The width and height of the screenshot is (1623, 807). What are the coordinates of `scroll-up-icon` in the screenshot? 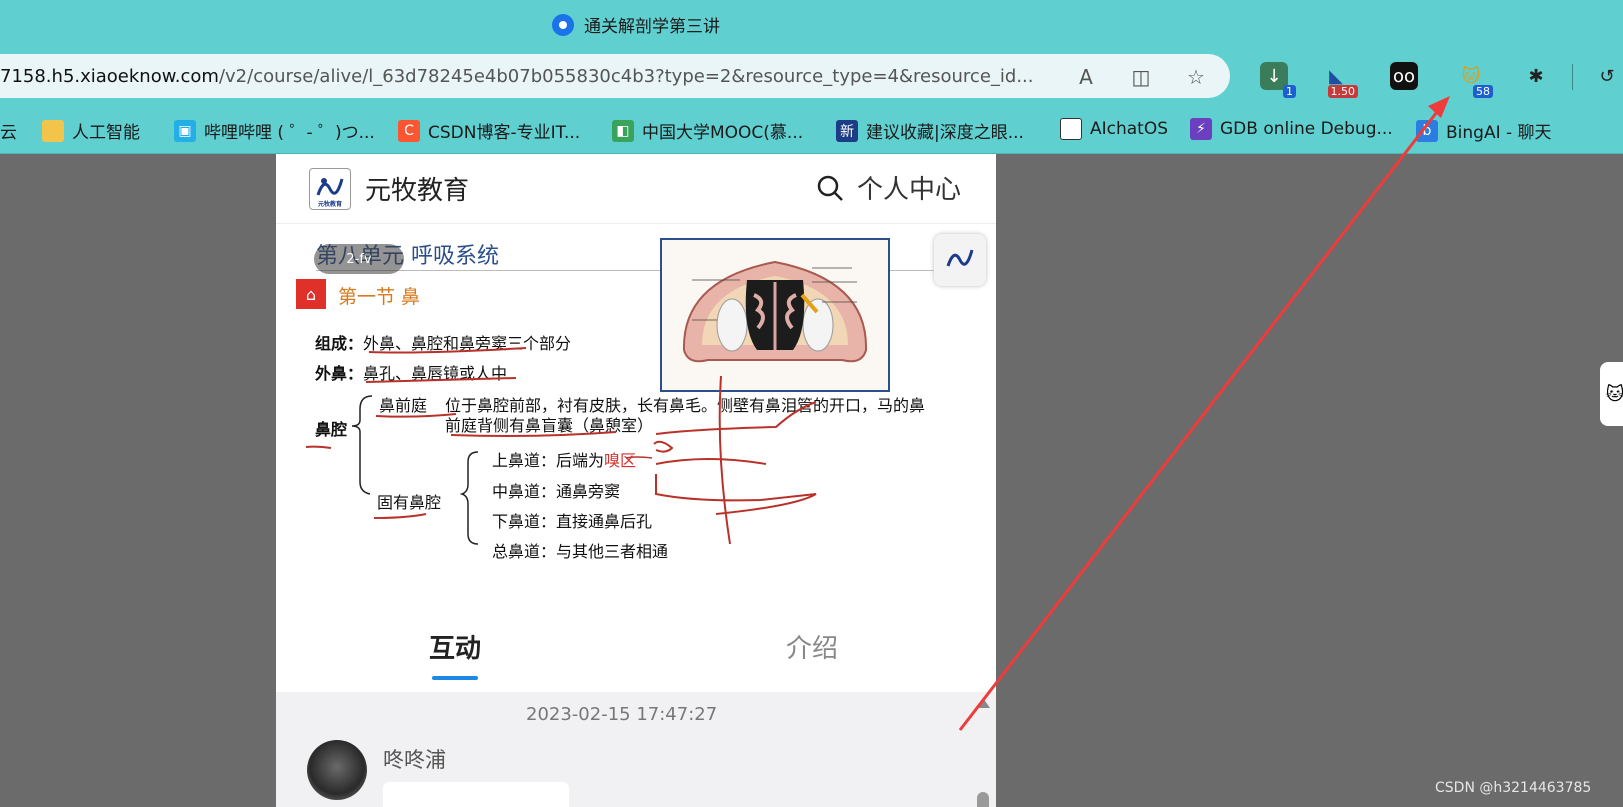 It's located at (983, 703).